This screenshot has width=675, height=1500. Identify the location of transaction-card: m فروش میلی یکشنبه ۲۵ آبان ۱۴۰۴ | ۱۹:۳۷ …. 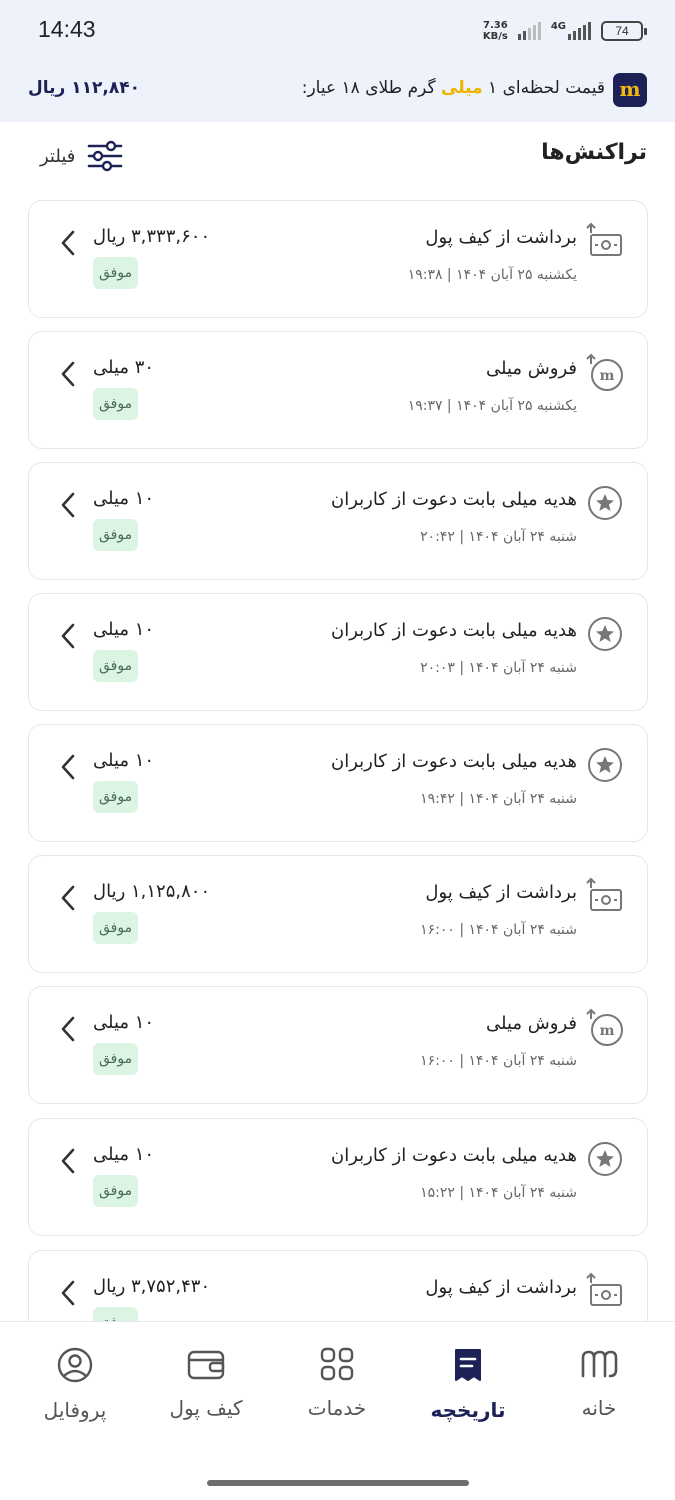
(338, 390).